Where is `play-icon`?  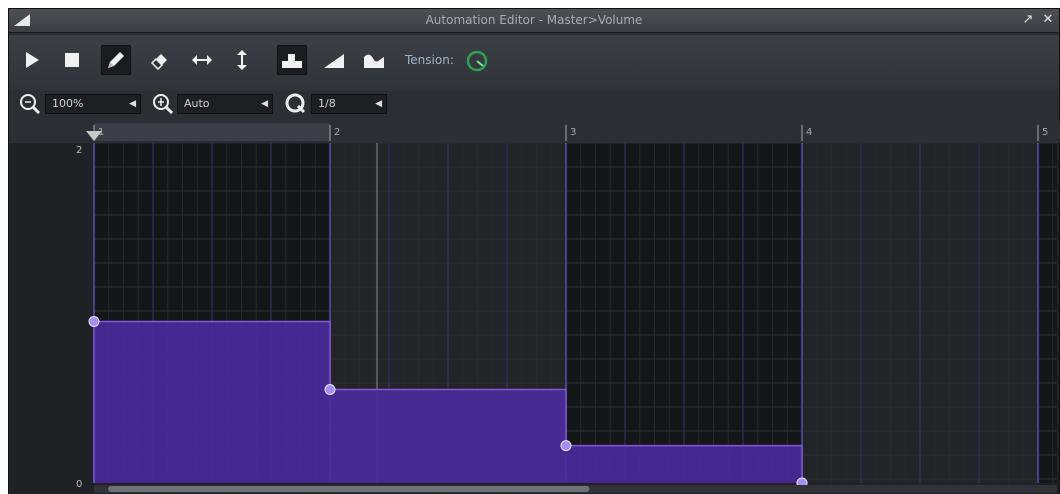 play-icon is located at coordinates (32, 60).